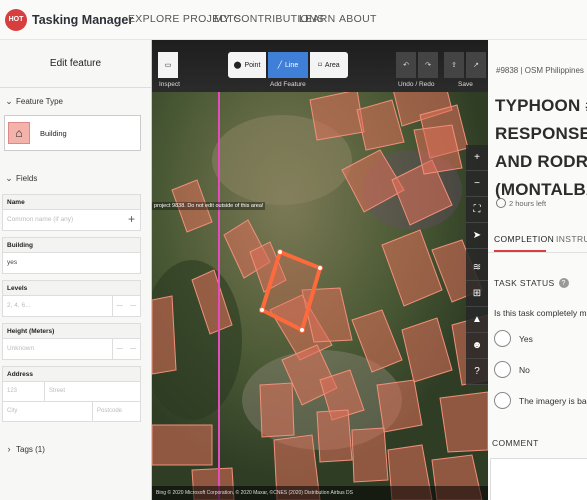 This screenshot has width=587, height=500. I want to click on redo-button: ↷, so click(428, 65).